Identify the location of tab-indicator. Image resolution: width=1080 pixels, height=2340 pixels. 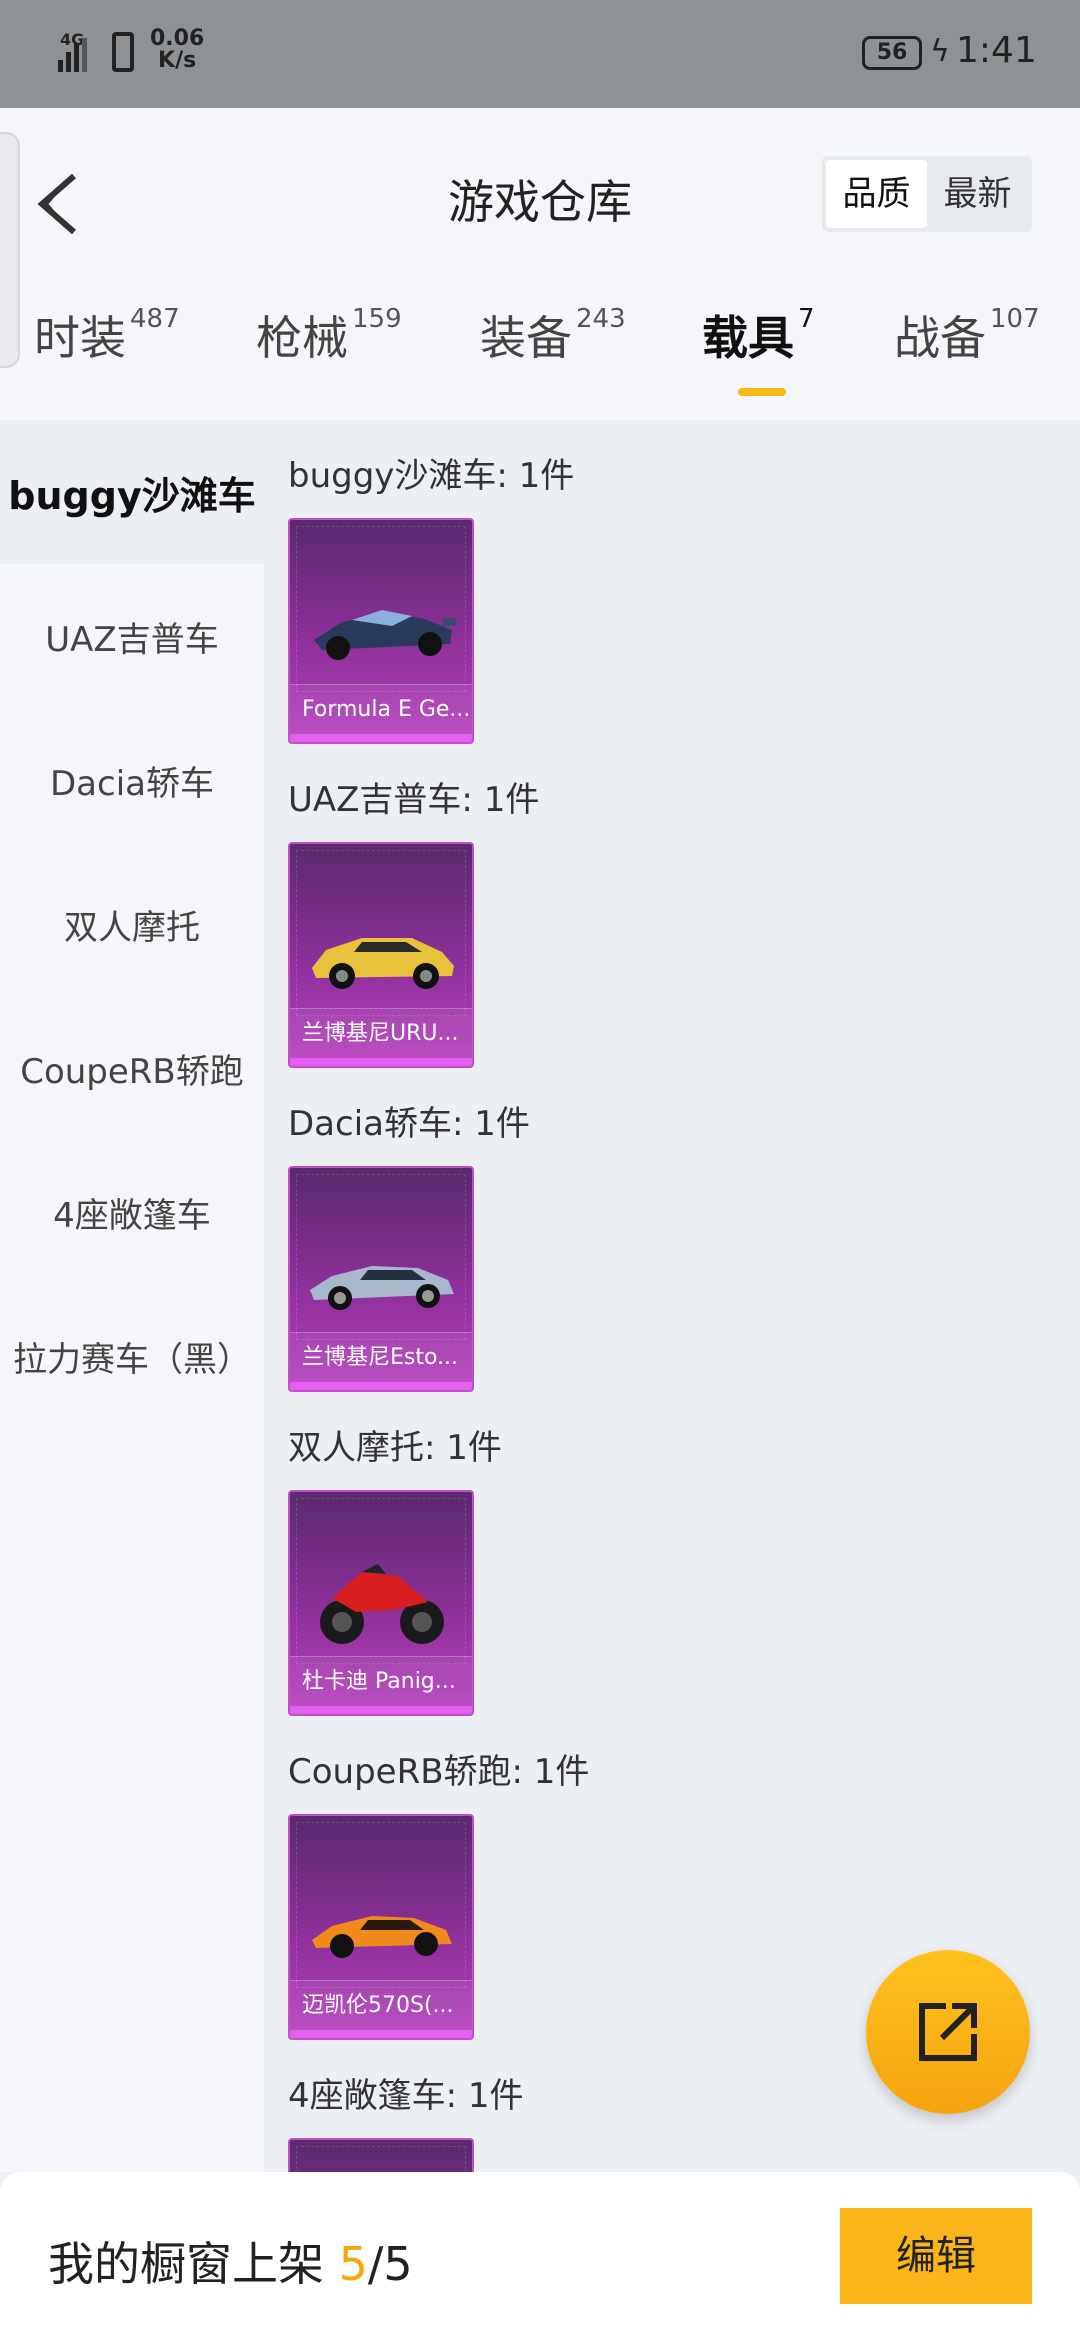
(762, 392).